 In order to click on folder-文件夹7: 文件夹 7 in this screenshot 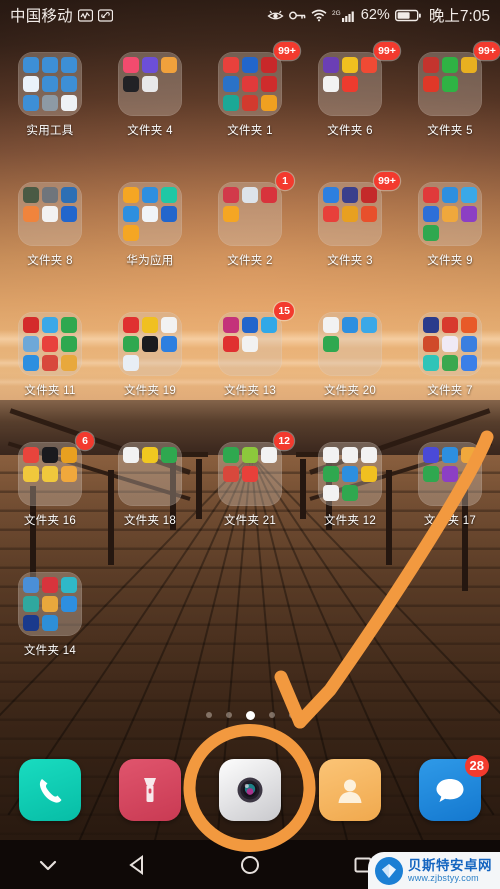, I will do `click(450, 365)`.